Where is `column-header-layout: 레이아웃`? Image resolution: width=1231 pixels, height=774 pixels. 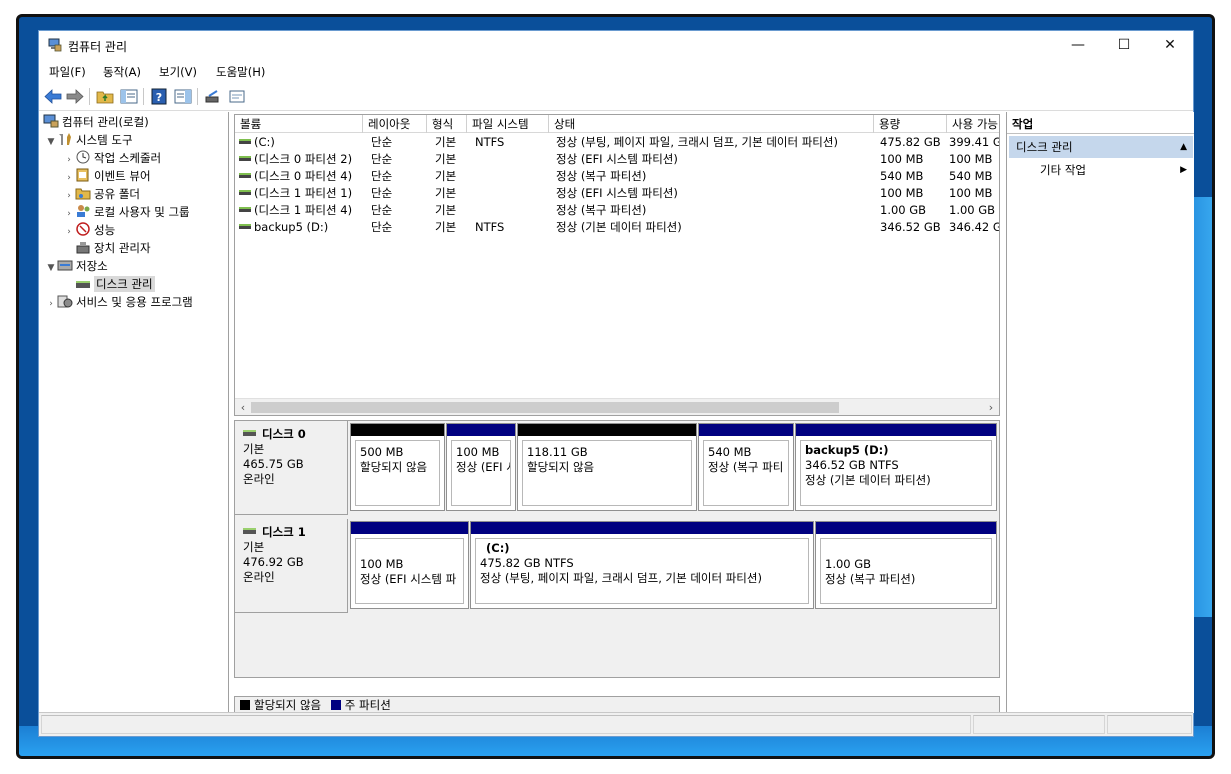
column-header-layout: 레이아웃 is located at coordinates (395, 124).